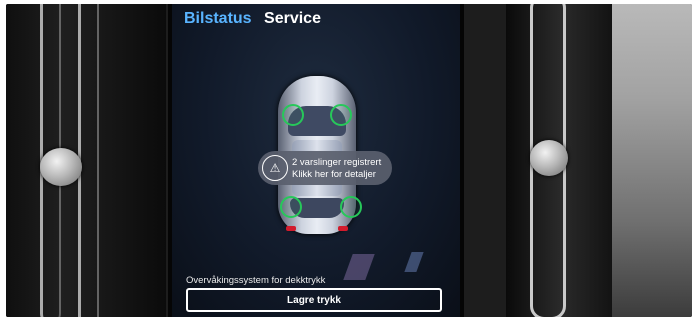 The width and height of the screenshot is (699, 321). What do you see at coordinates (314, 300) in the screenshot?
I see `save-pressure-button: Lagre trykk` at bounding box center [314, 300].